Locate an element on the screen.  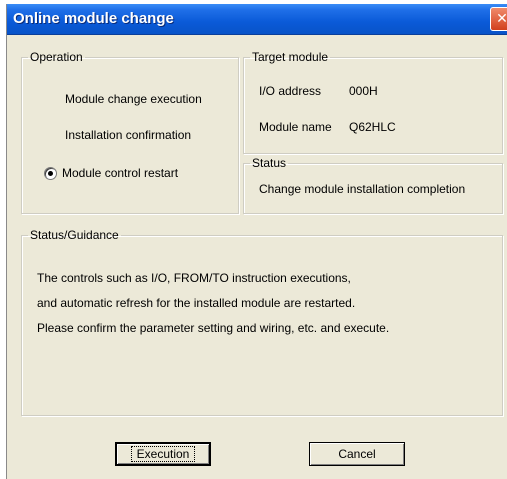
io-address-value: 000H is located at coordinates (363, 91).